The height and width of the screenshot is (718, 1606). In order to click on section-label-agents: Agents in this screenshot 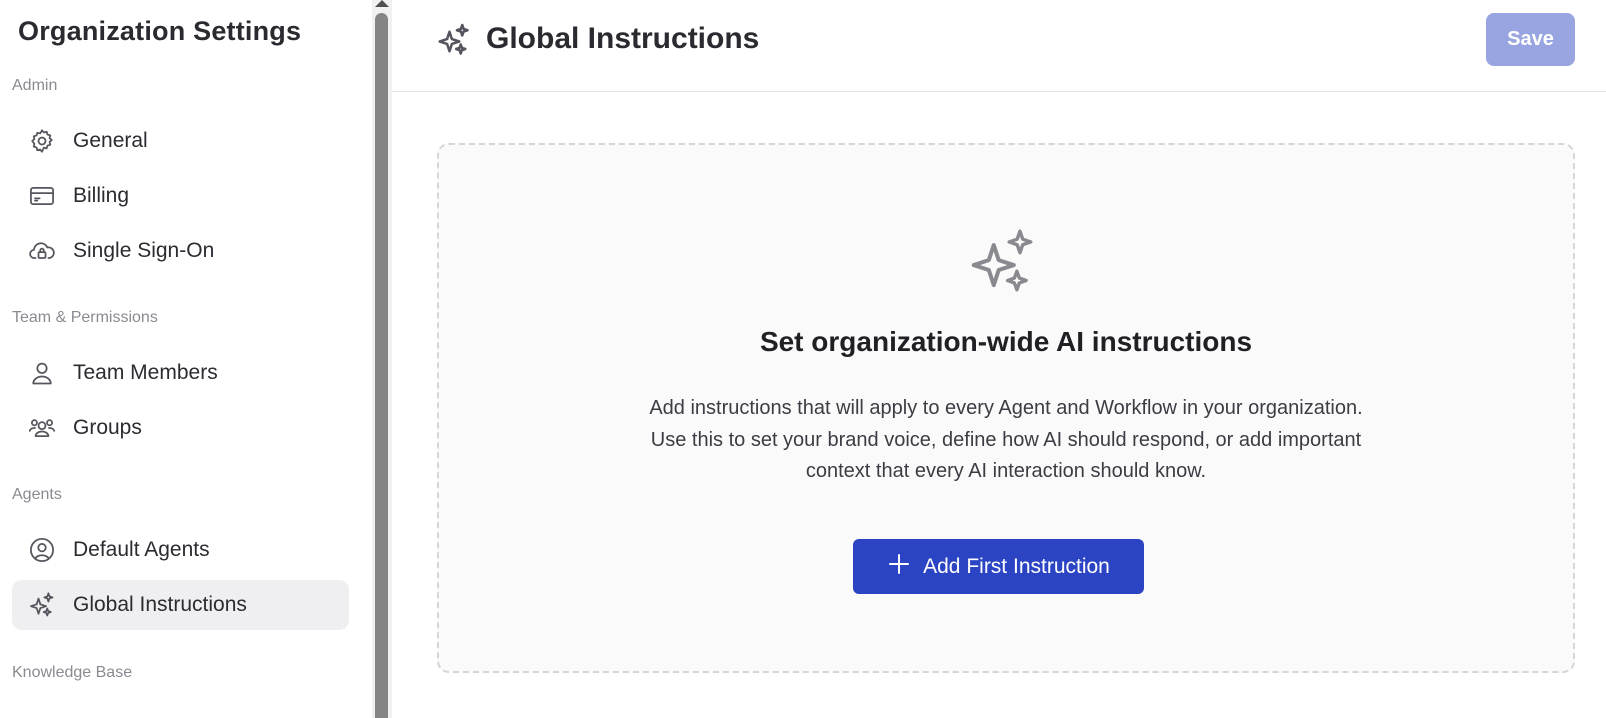, I will do `click(37, 494)`.